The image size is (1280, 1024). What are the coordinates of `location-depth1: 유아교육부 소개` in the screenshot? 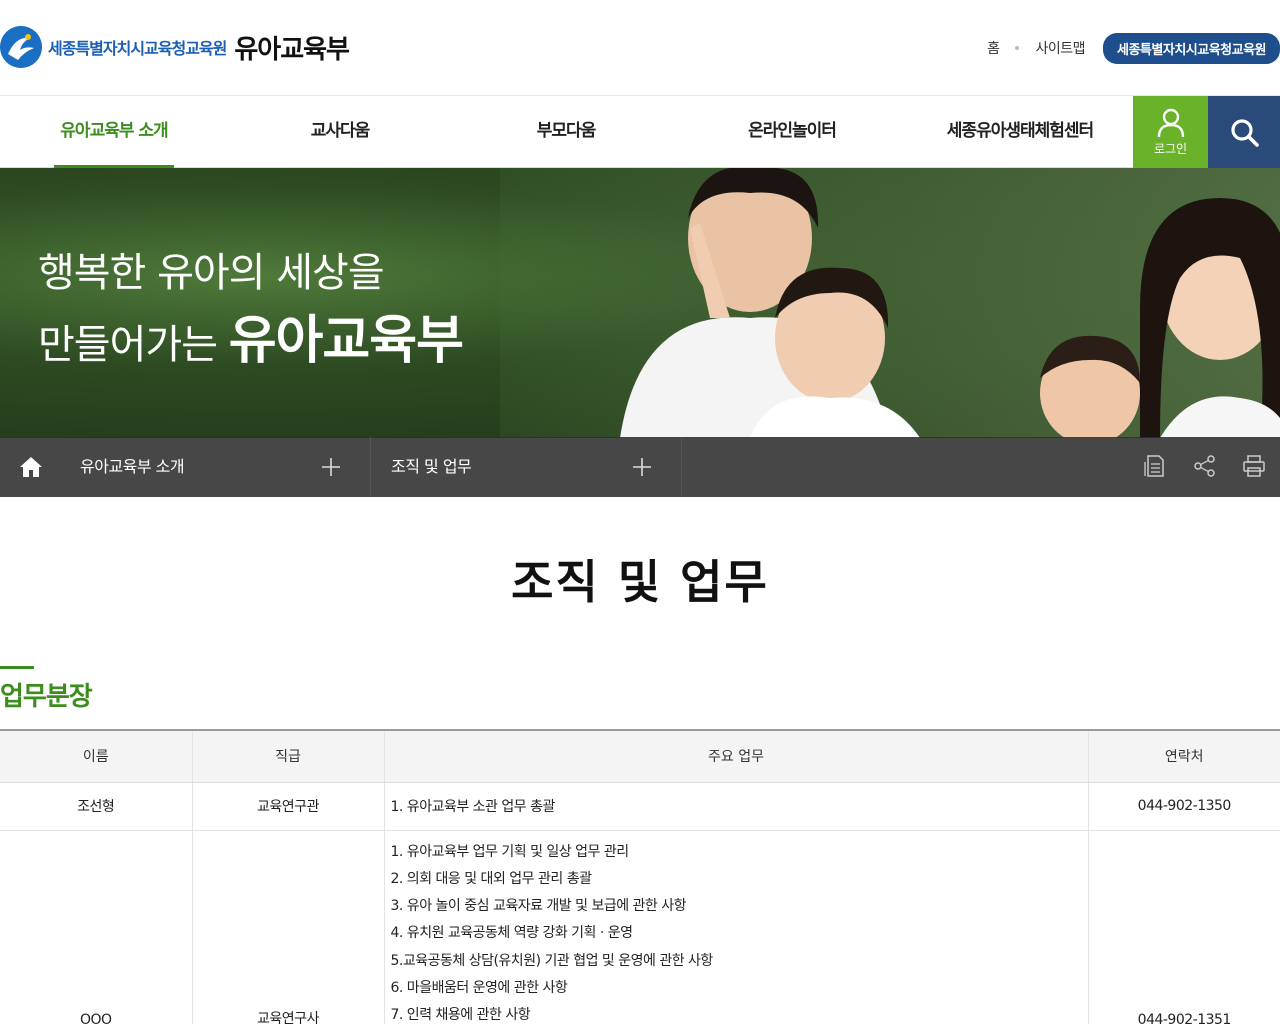 It's located at (216, 467).